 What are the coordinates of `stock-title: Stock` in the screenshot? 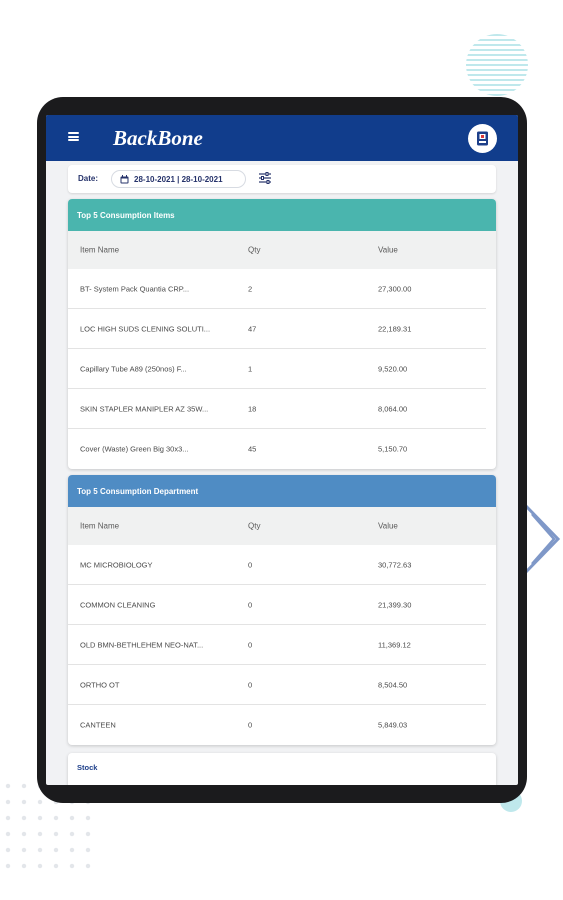 It's located at (87, 767).